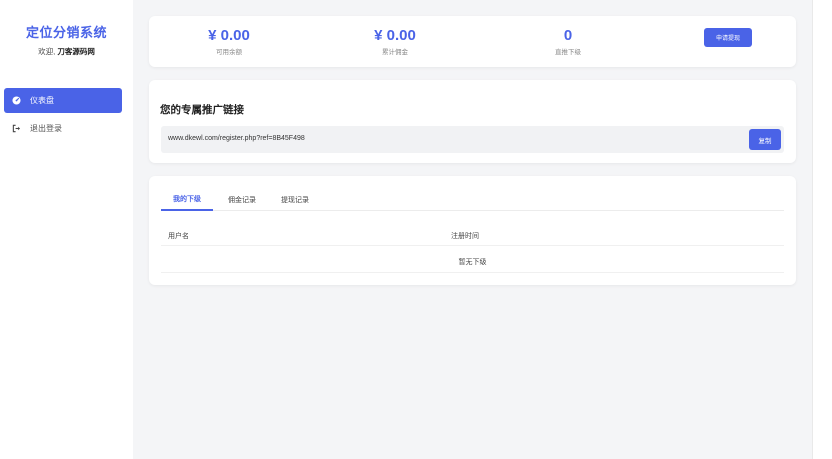 The height and width of the screenshot is (459, 832). What do you see at coordinates (822, 229) in the screenshot?
I see `right-scroll-area` at bounding box center [822, 229].